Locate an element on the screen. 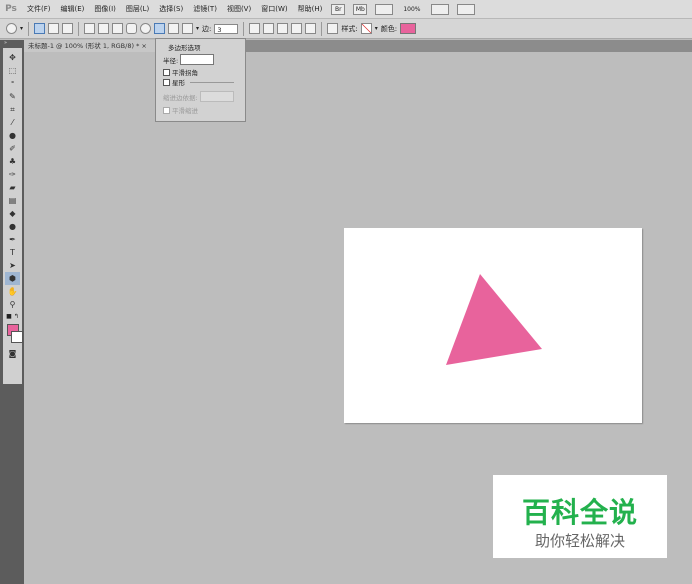 This screenshot has width=692, height=584. blur-icon: ◆ is located at coordinates (12, 213).